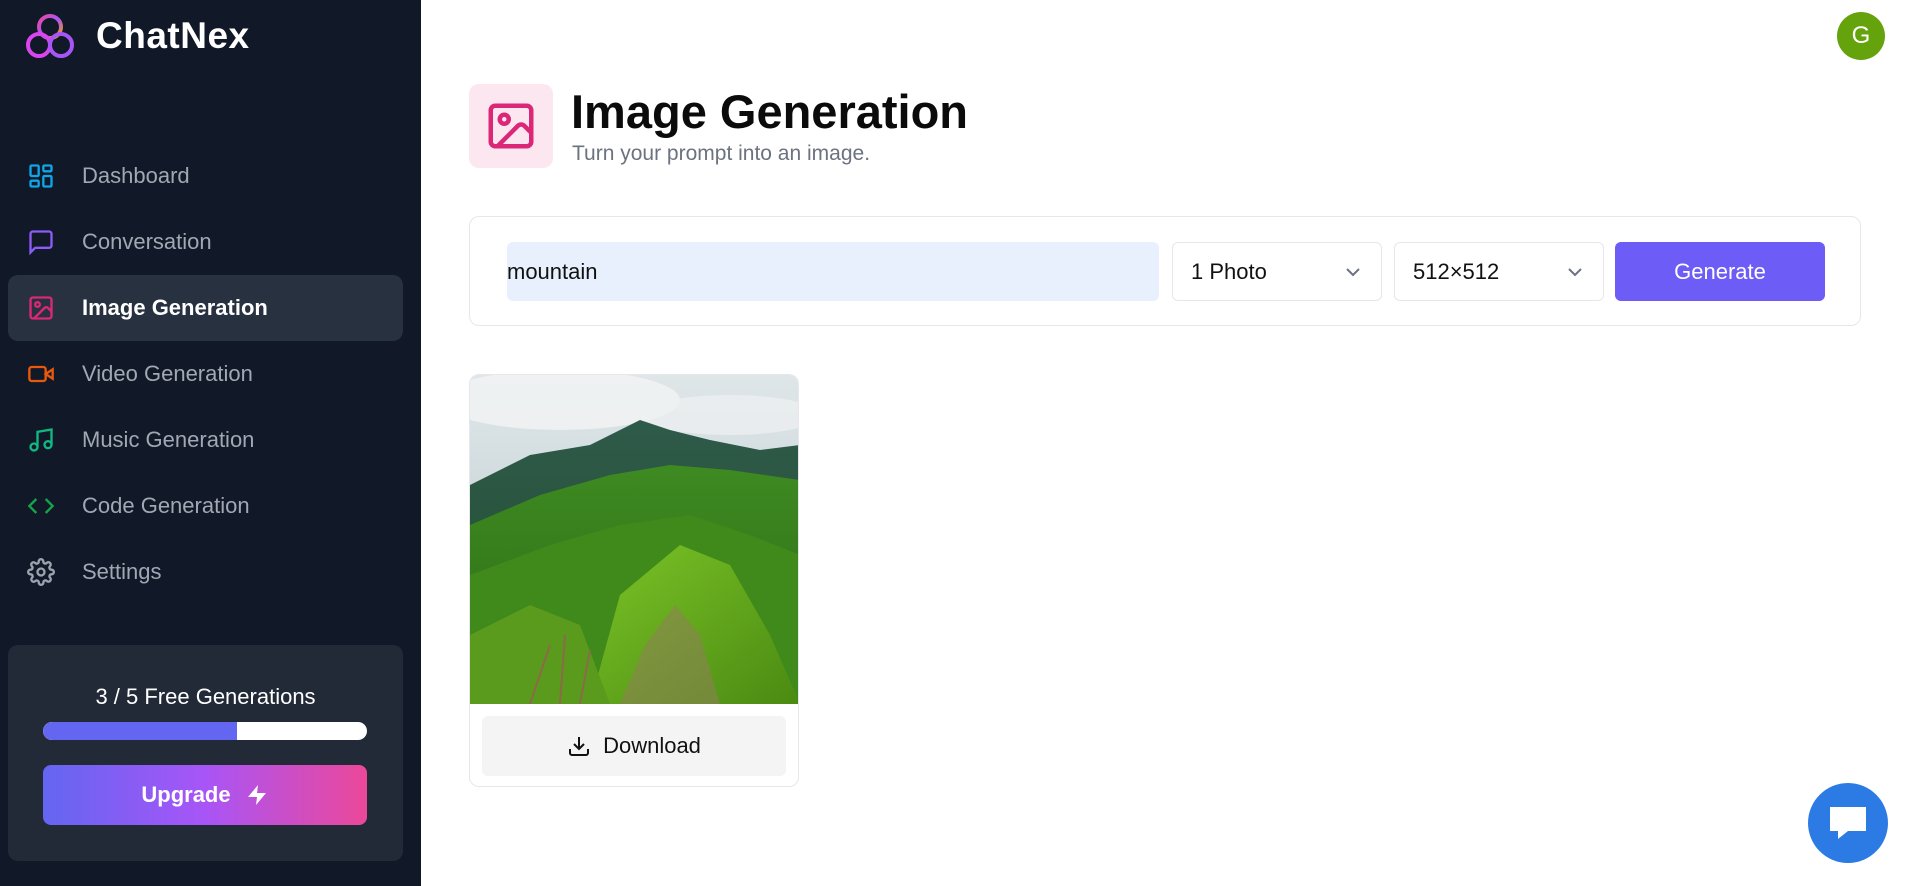 The height and width of the screenshot is (886, 1907). I want to click on zap-icon, so click(256, 795).